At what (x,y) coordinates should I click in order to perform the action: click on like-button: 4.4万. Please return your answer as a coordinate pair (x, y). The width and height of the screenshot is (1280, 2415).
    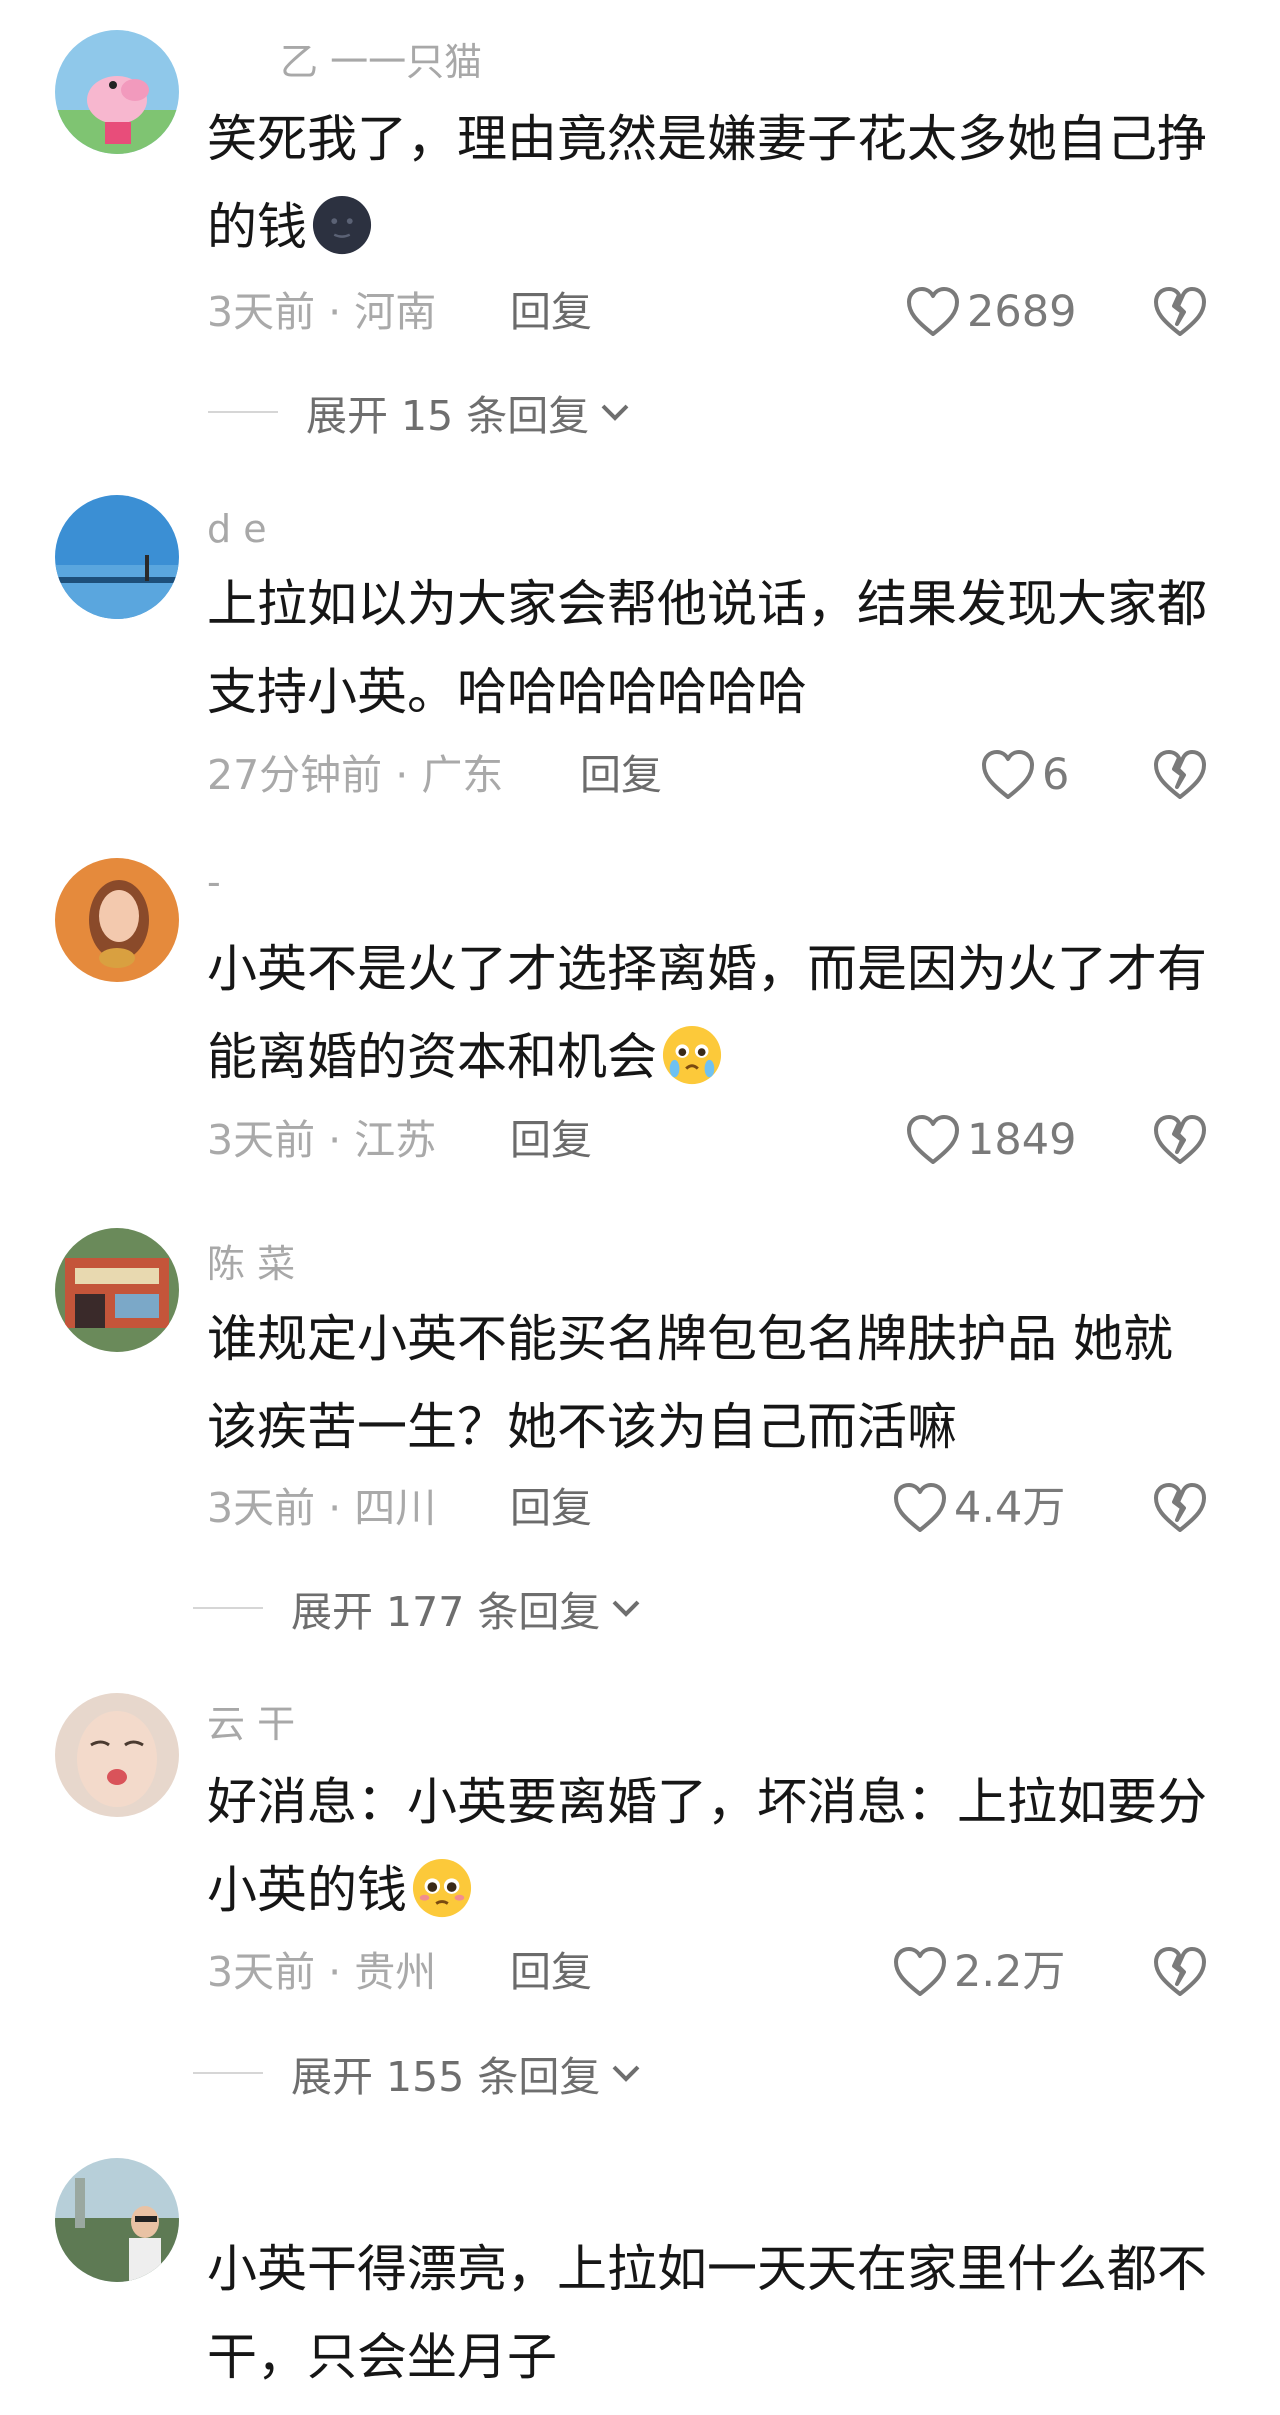
    Looking at the image, I should click on (978, 1508).